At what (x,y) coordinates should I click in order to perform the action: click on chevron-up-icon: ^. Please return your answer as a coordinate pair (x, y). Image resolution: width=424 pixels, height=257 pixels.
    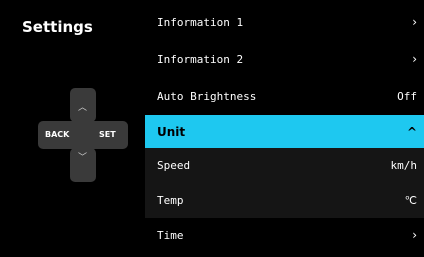
    Looking at the image, I should click on (411, 131).